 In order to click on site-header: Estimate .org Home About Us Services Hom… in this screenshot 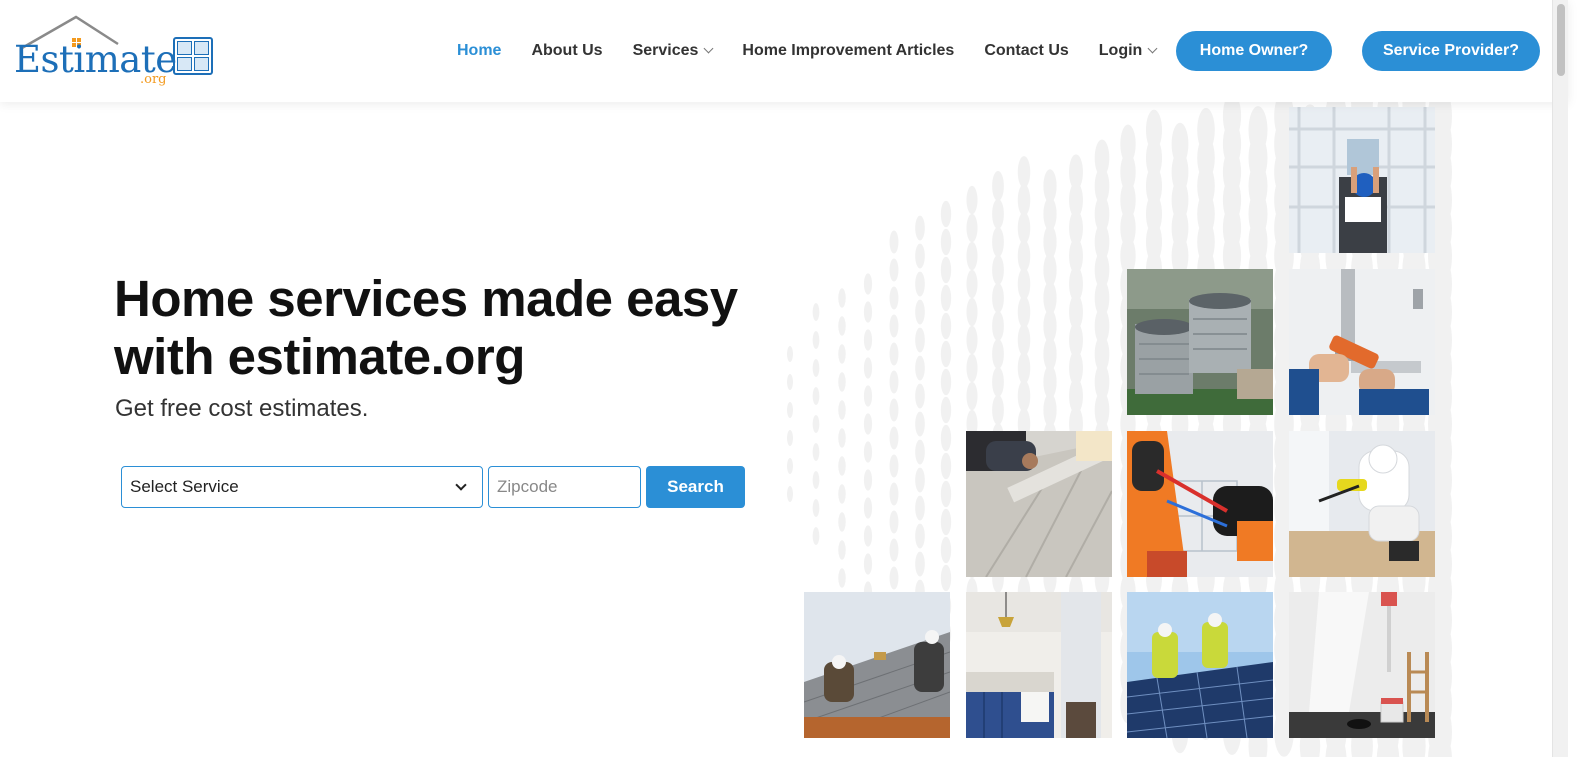, I will do `click(784, 51)`.